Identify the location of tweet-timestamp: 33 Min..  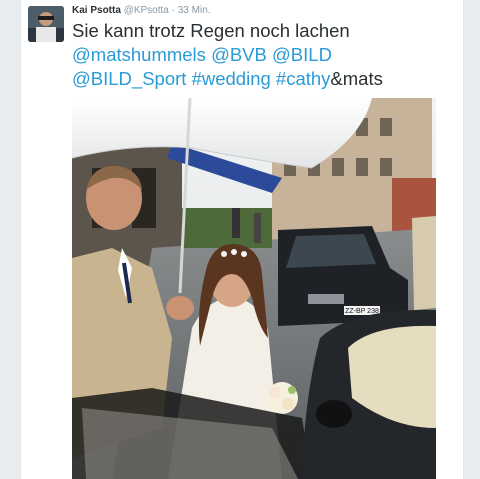
(194, 10).